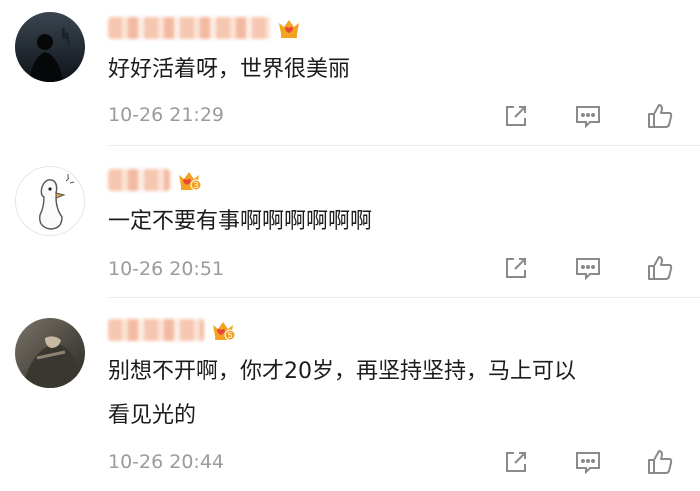 The height and width of the screenshot is (491, 700). I want to click on username-row, so click(205, 28).